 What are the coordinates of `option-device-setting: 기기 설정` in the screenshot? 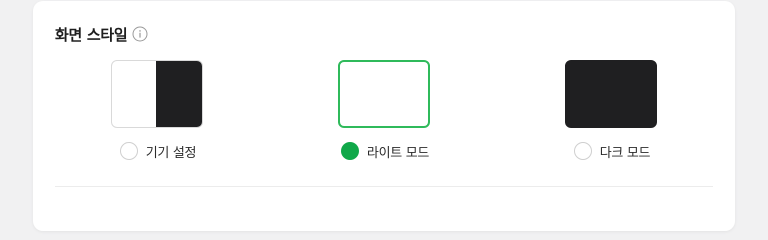 It's located at (158, 115).